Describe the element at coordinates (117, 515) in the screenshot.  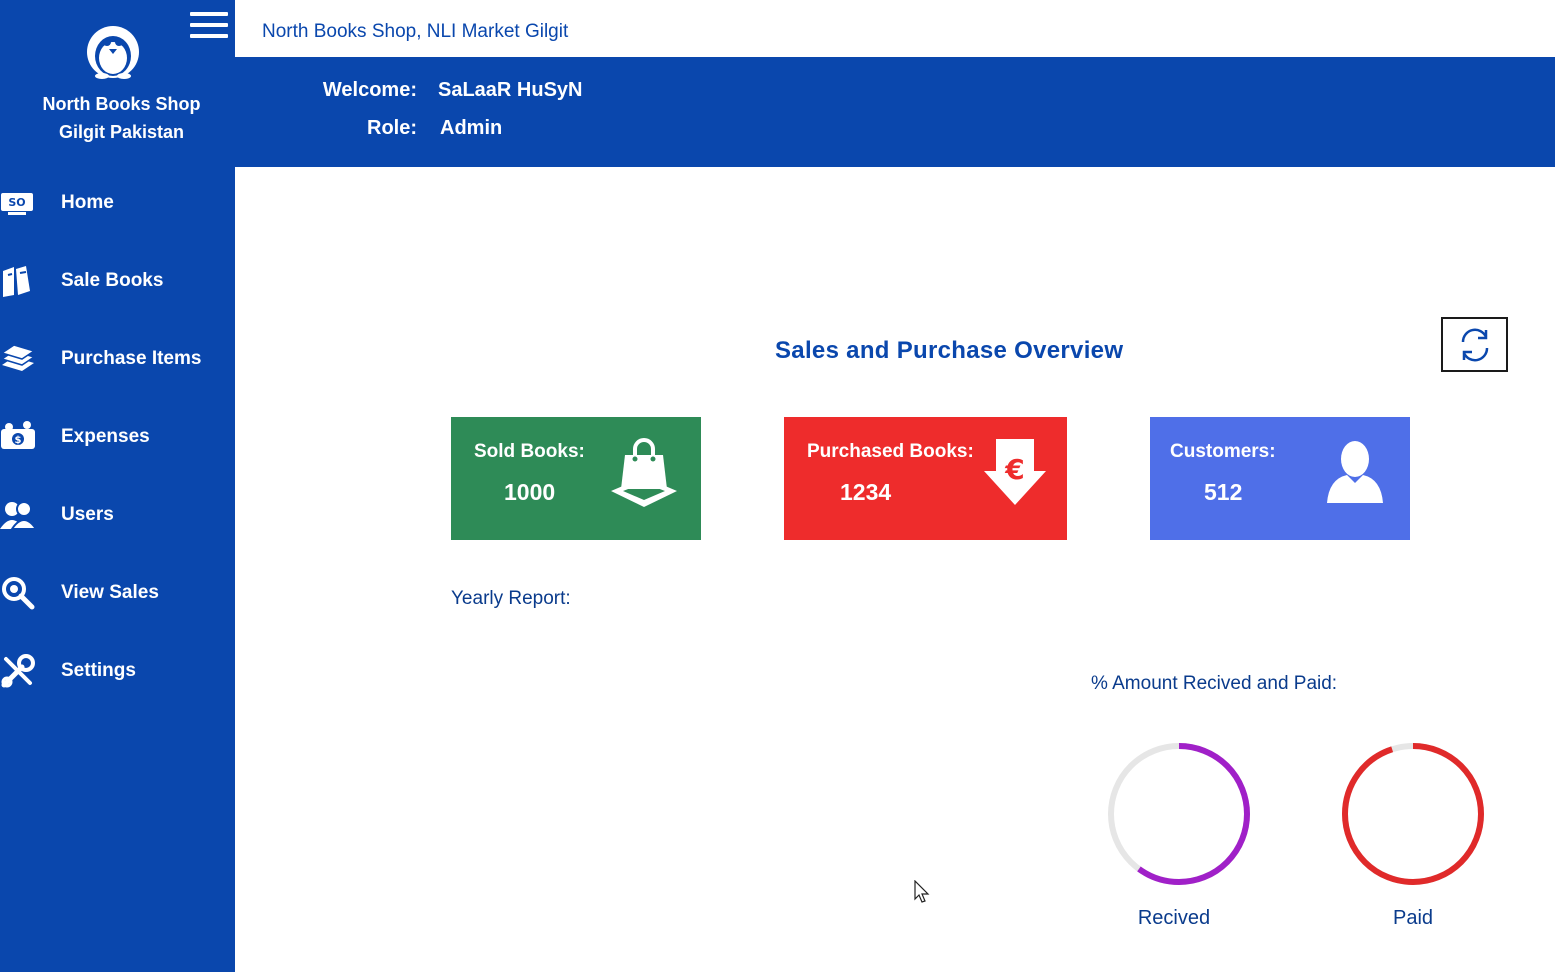
I see `sidebar-item-users: Users` at that location.